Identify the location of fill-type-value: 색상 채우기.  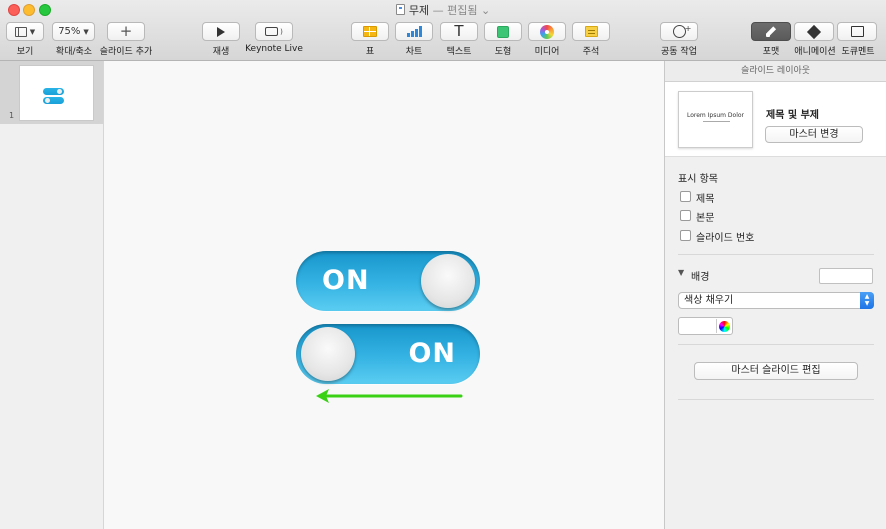
(709, 300).